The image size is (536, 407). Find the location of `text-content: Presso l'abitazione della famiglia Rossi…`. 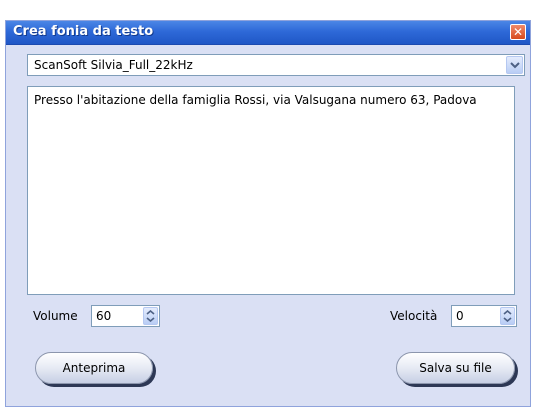

text-content: Presso l'abitazione della famiglia Rossi… is located at coordinates (255, 100).